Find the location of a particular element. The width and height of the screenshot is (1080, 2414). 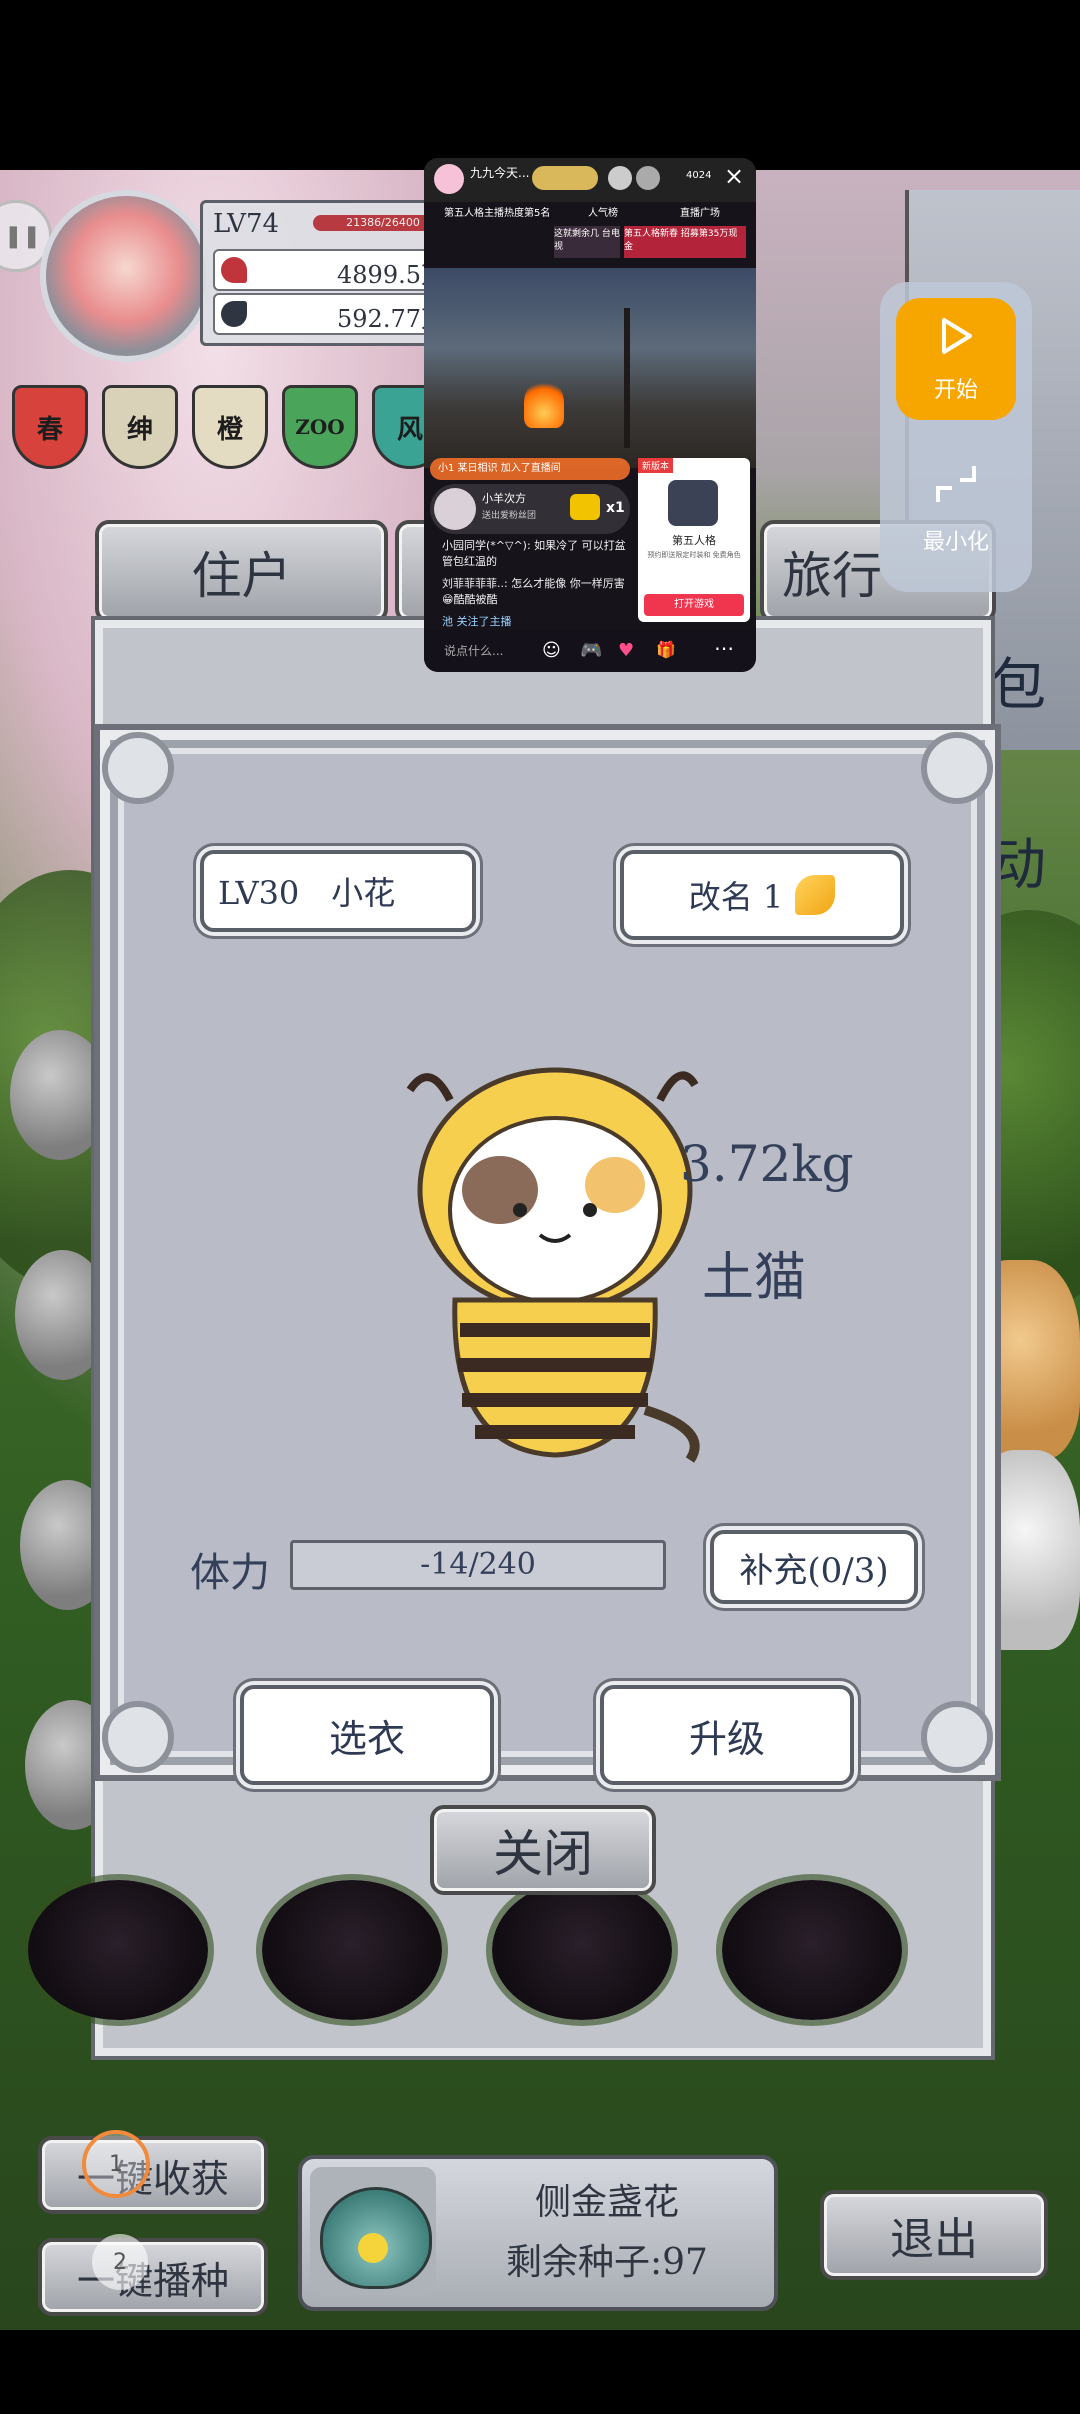

rename-label: 改名 1 is located at coordinates (736, 897).